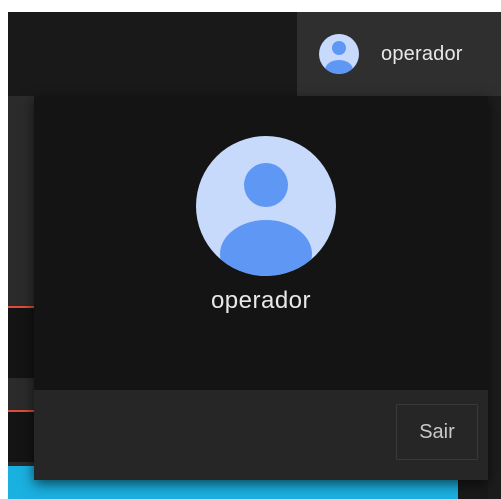 The width and height of the screenshot is (501, 499). What do you see at coordinates (422, 54) in the screenshot?
I see `user-menu-username: operador` at bounding box center [422, 54].